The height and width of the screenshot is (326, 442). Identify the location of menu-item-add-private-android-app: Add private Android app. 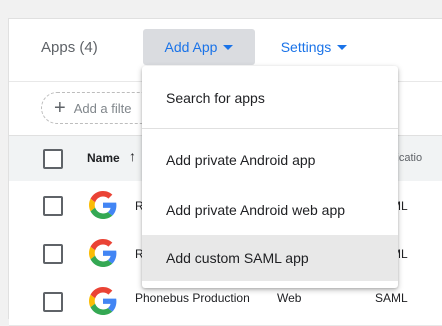
(270, 160).